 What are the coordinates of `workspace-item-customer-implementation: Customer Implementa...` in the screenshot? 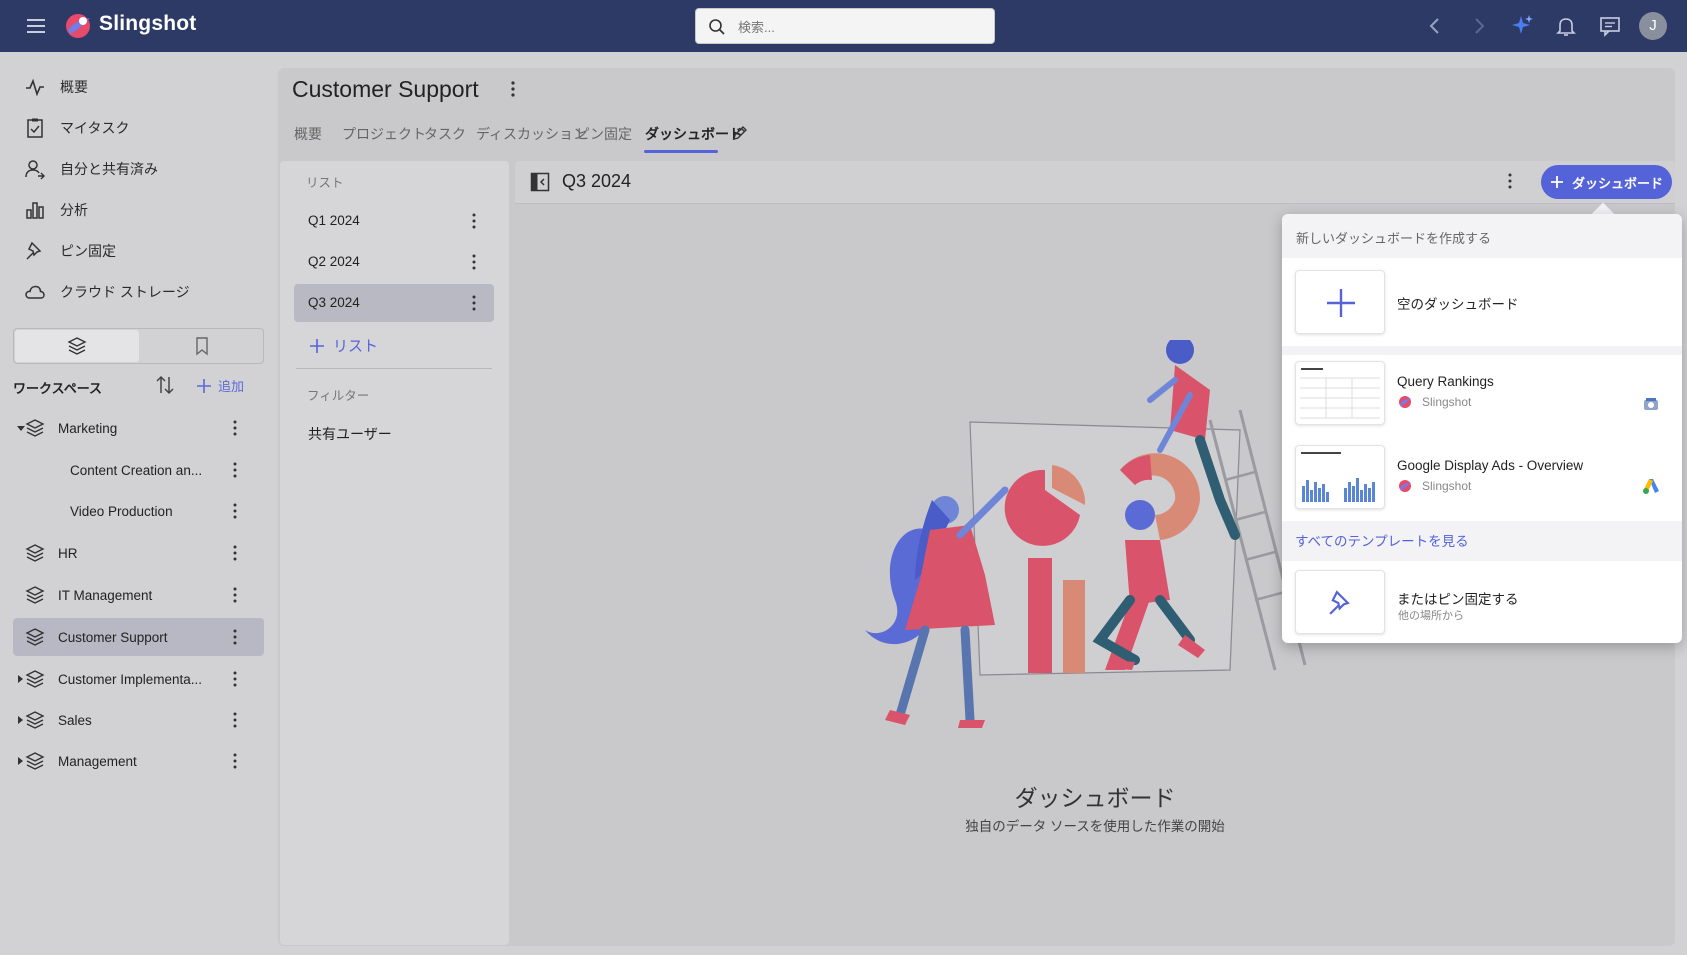 It's located at (138, 679).